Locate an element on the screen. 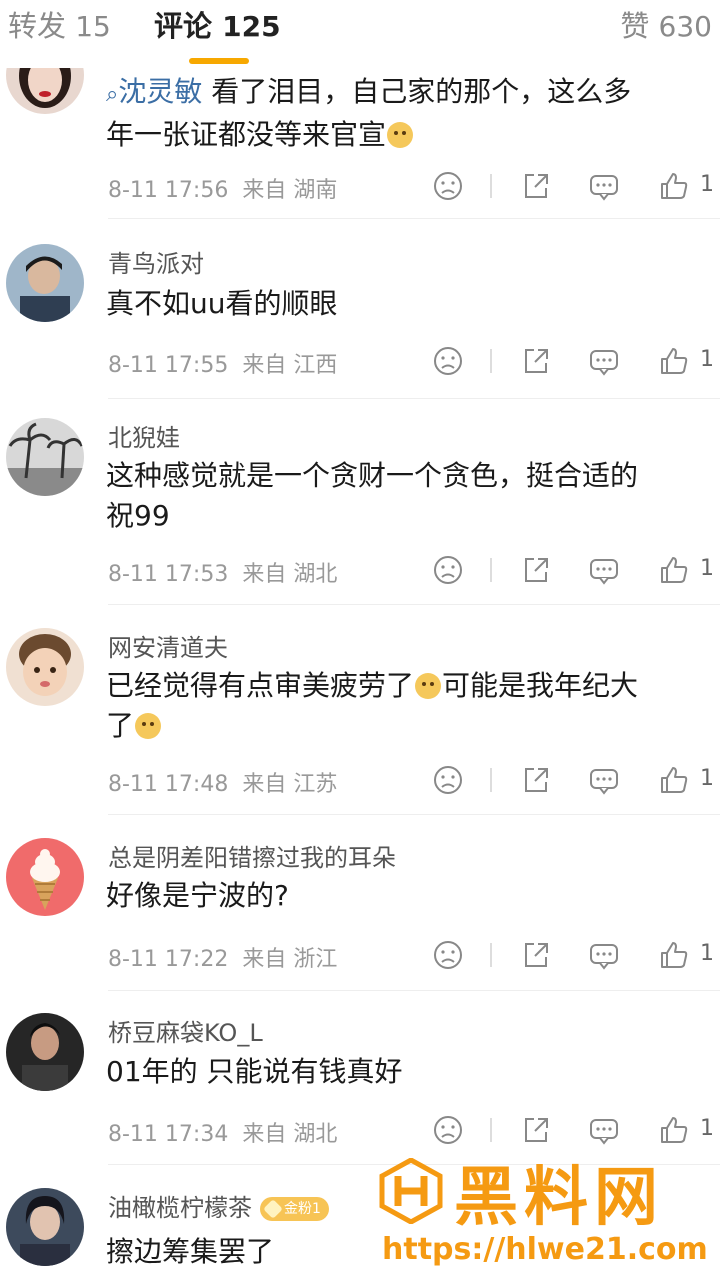  comment-time-source: 8-11 17:48 来自 江苏 is located at coordinates (223, 784).